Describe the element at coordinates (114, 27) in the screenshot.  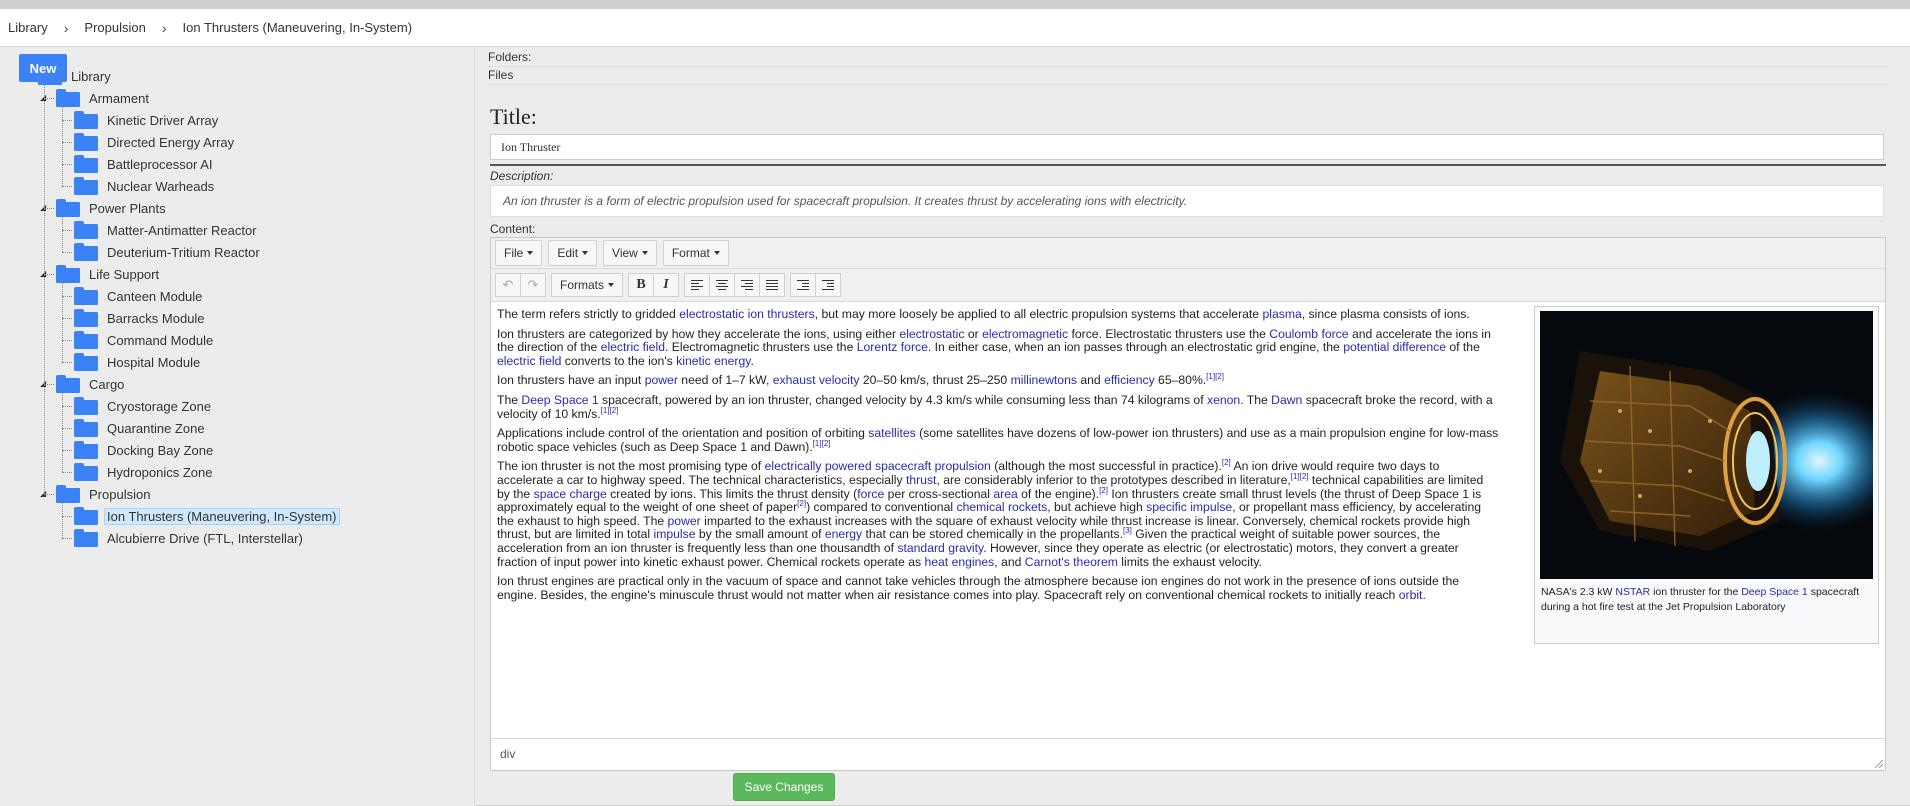
I see `breadcrumb-propulsion: Propulsion` at that location.